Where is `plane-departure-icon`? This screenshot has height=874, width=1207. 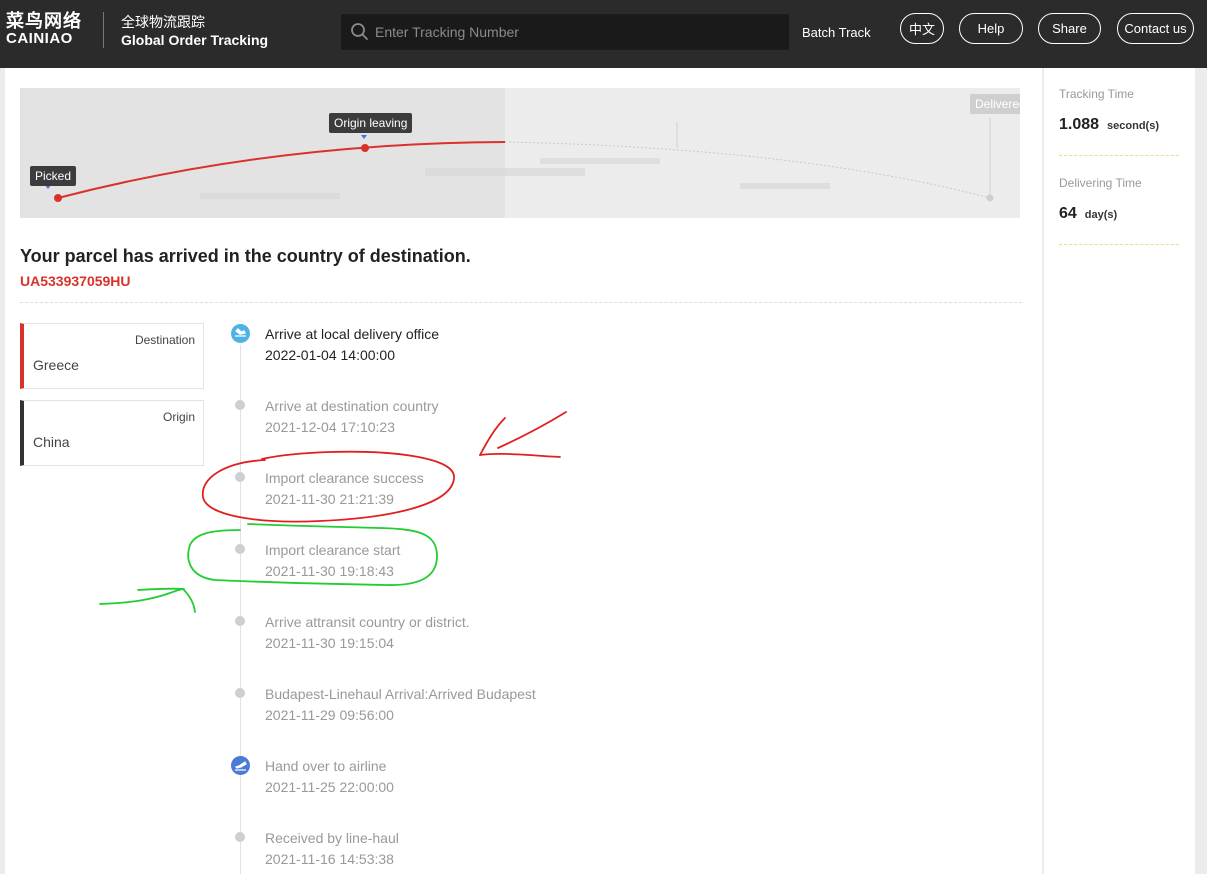 plane-departure-icon is located at coordinates (240, 765).